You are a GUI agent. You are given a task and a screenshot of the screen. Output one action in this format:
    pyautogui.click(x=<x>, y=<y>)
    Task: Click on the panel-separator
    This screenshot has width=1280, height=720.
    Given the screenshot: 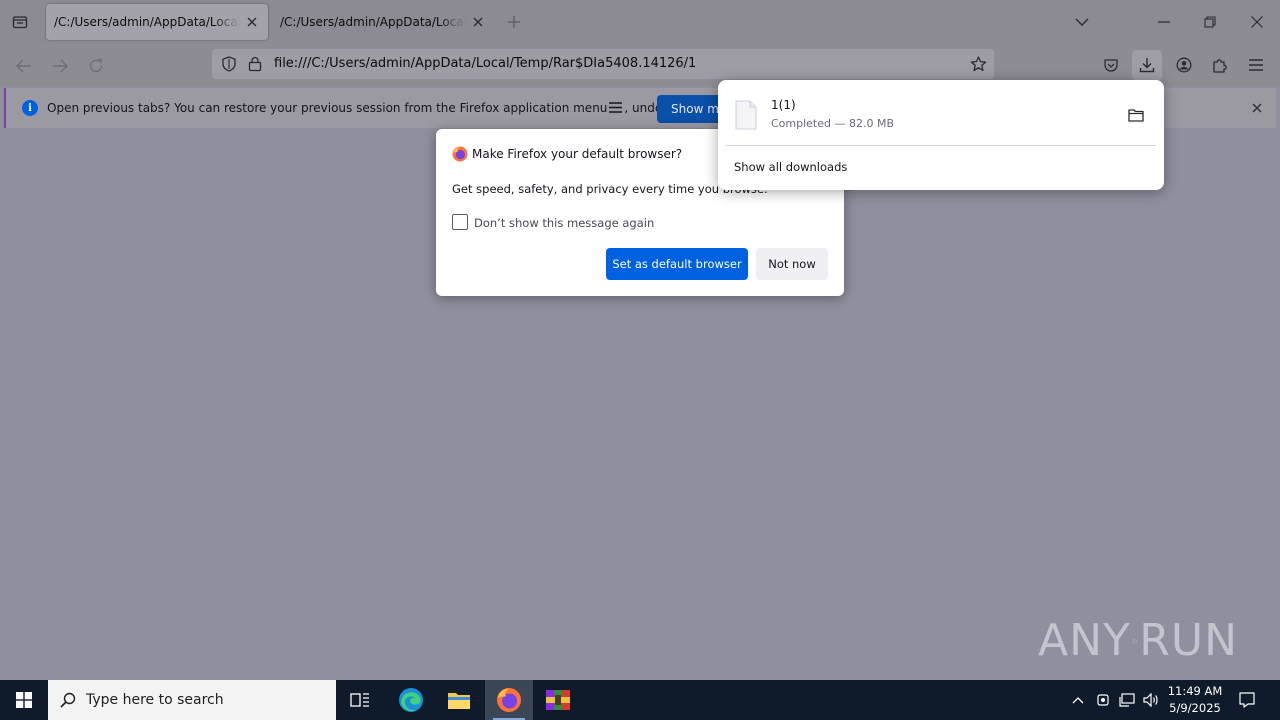 What is the action you would take?
    pyautogui.click(x=941, y=145)
    